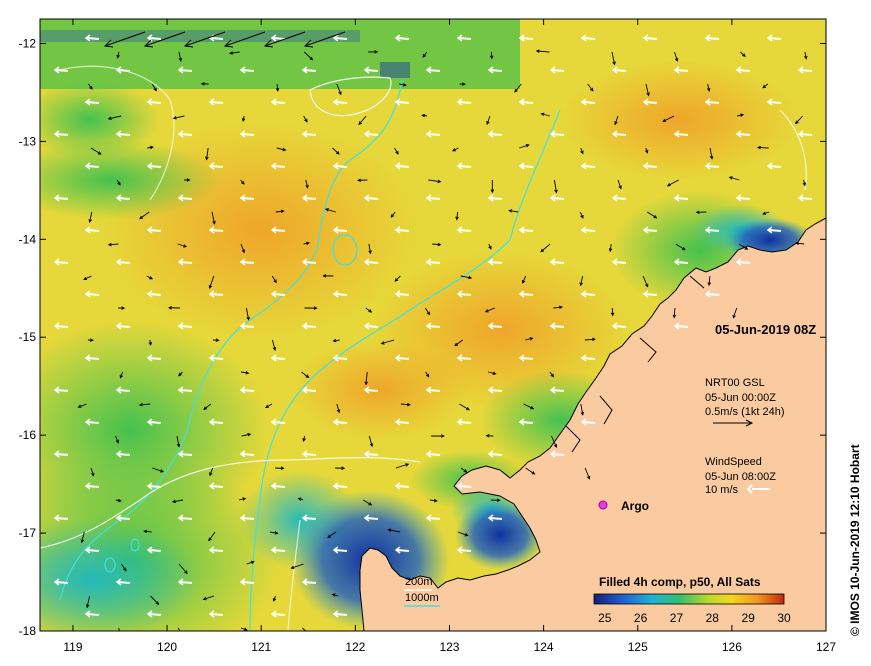 The width and height of the screenshot is (871, 666). Describe the element at coordinates (28, 43) in the screenshot. I see `y-tick-label: -12` at that location.